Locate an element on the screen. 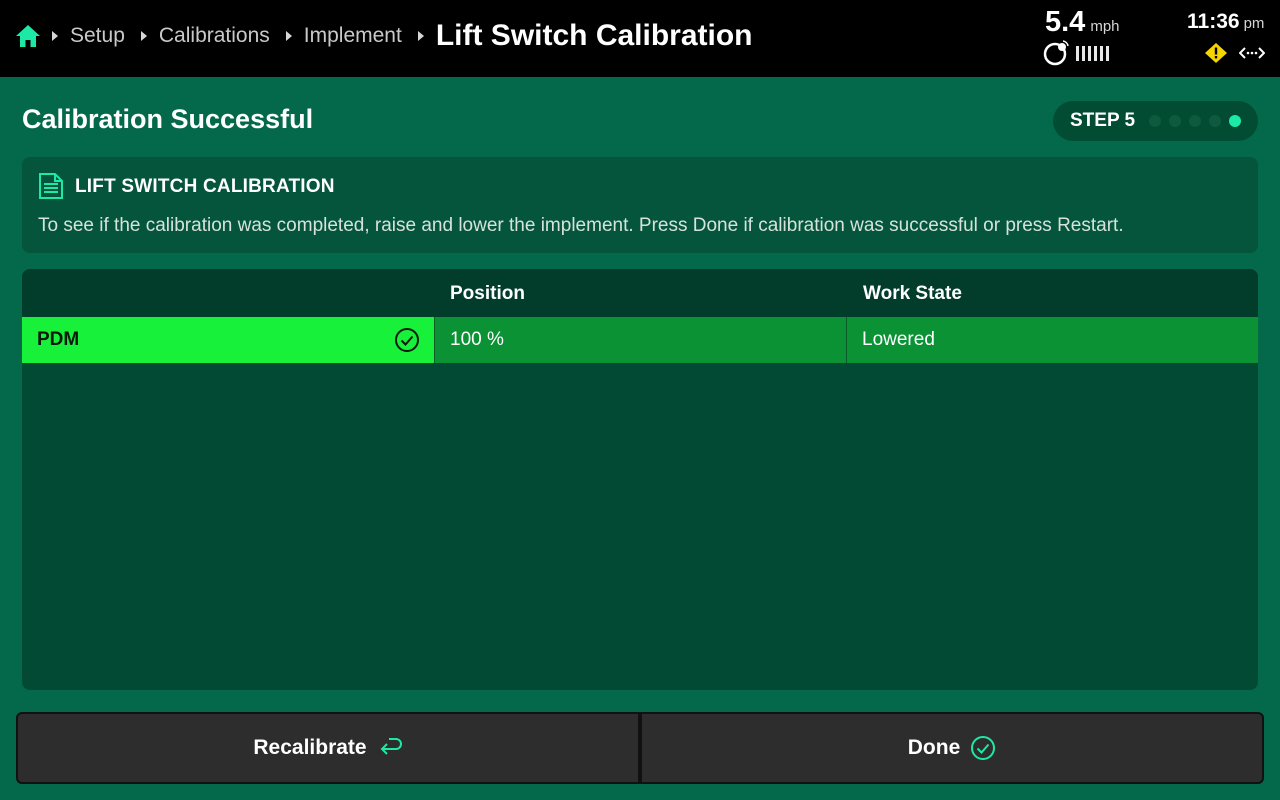 The image size is (1280, 800). recalibrate-button: Recalibrate is located at coordinates (328, 748).